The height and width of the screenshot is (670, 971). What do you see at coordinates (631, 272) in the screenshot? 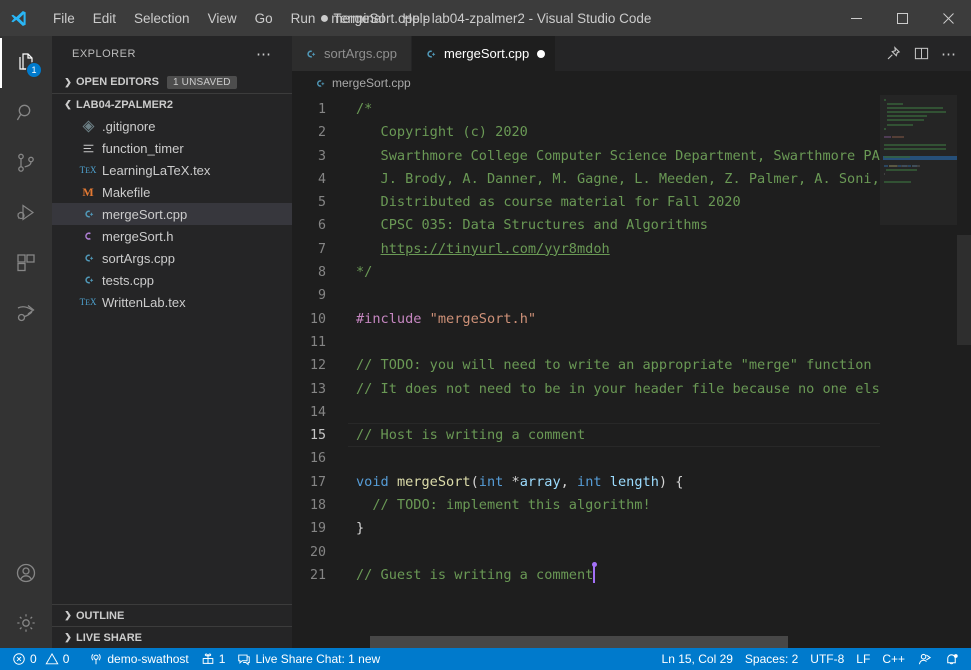
I see `code-line: 8 */` at bounding box center [631, 272].